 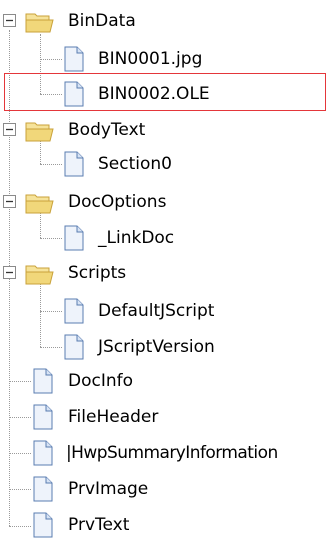 What do you see at coordinates (108, 489) in the screenshot?
I see `tree-item-label: PrvImage` at bounding box center [108, 489].